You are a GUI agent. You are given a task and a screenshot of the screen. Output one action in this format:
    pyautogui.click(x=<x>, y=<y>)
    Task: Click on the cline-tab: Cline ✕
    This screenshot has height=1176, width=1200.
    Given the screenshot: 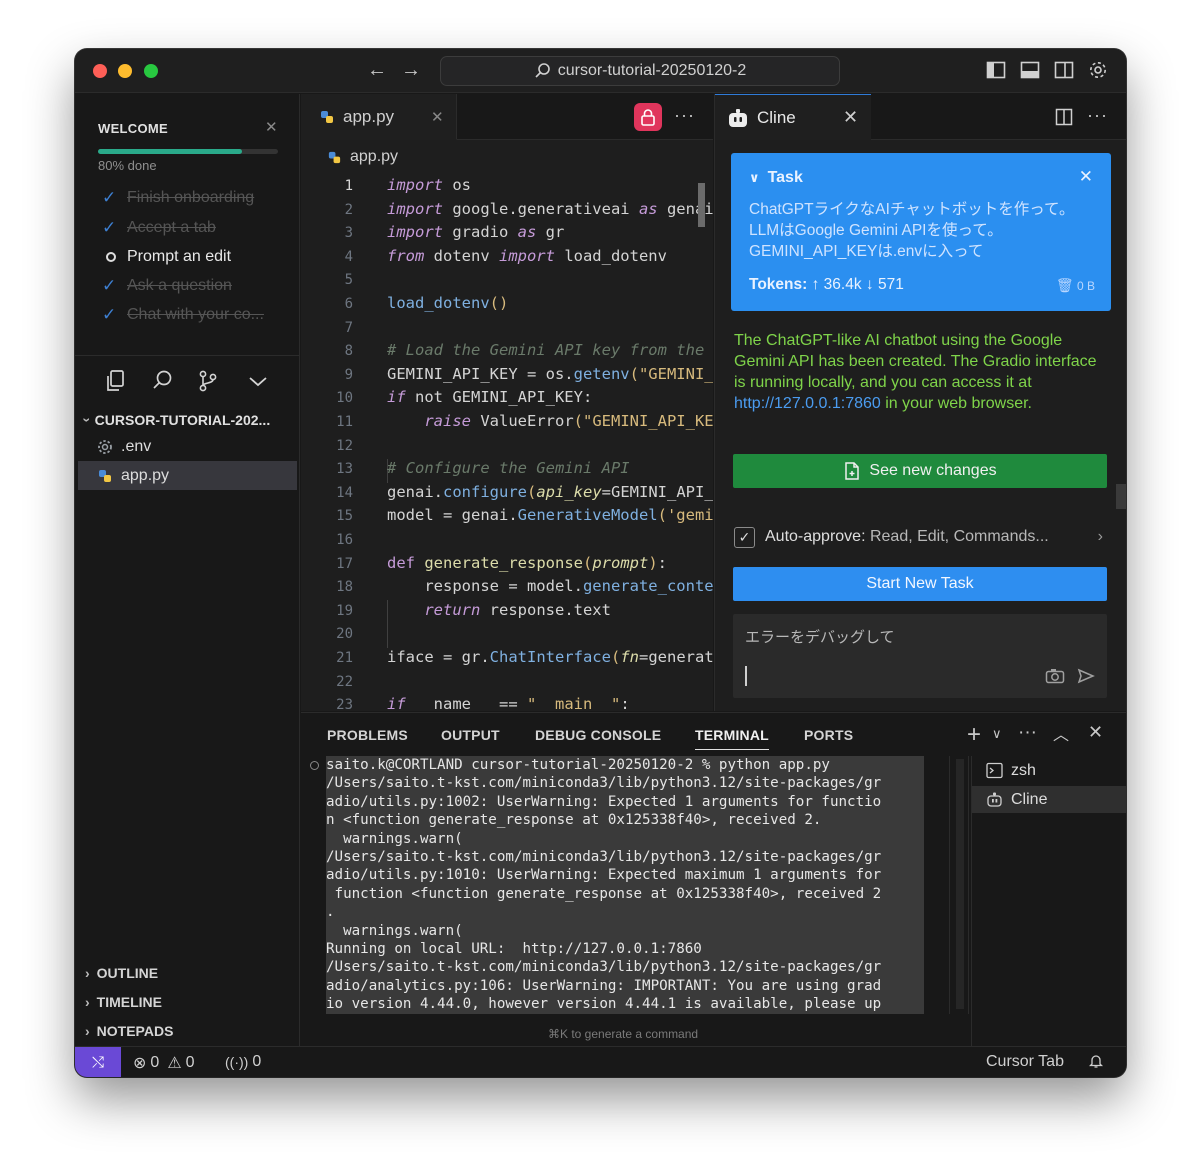 What is the action you would take?
    pyautogui.click(x=793, y=117)
    